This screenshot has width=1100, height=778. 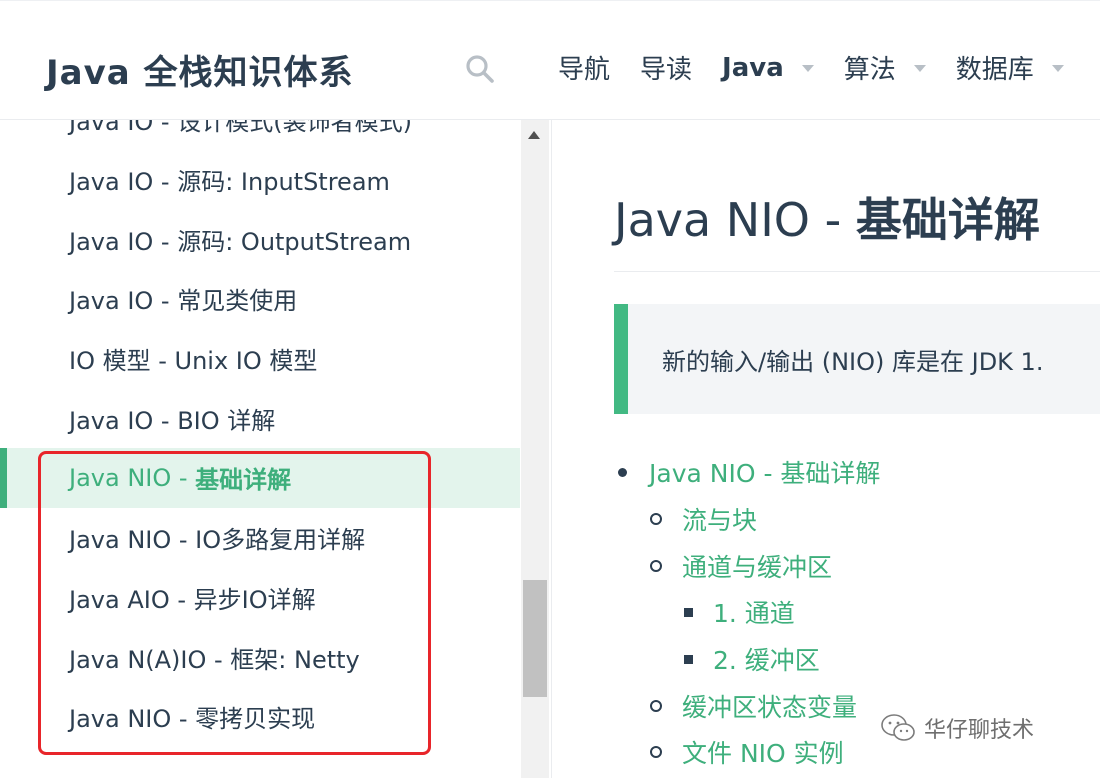 I want to click on sidebar-item: Java IO - 源码: InputStream, so click(x=260, y=180).